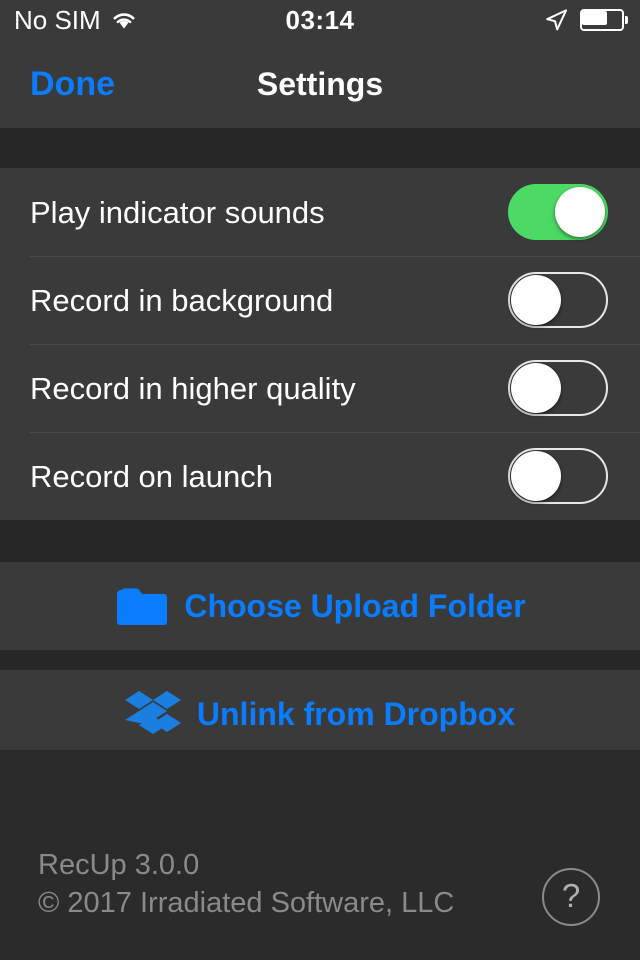 This screenshot has width=640, height=960. What do you see at coordinates (604, 20) in the screenshot?
I see `battery-icon` at bounding box center [604, 20].